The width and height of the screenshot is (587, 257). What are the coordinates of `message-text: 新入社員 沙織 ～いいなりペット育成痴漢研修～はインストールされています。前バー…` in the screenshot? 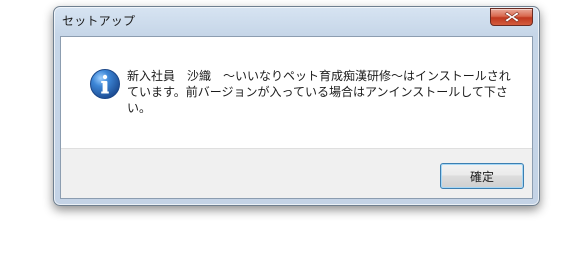 It's located at (319, 92).